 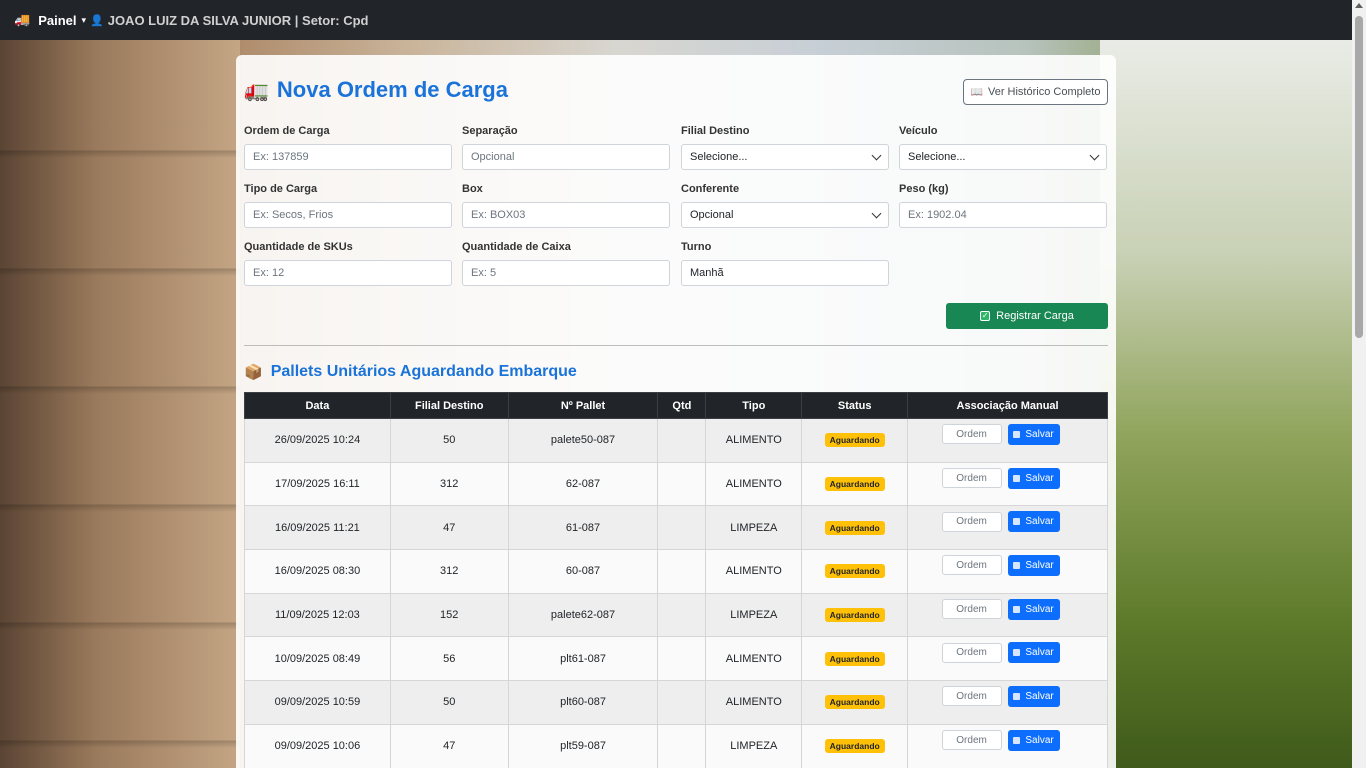 I want to click on navbar-brand: Painel, so click(x=57, y=20).